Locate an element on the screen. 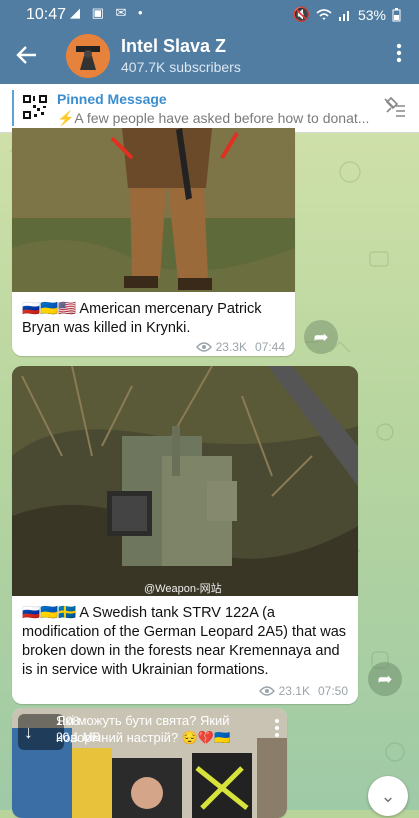 The width and height of the screenshot is (419, 818). battery-percent: 53% is located at coordinates (371, 14).